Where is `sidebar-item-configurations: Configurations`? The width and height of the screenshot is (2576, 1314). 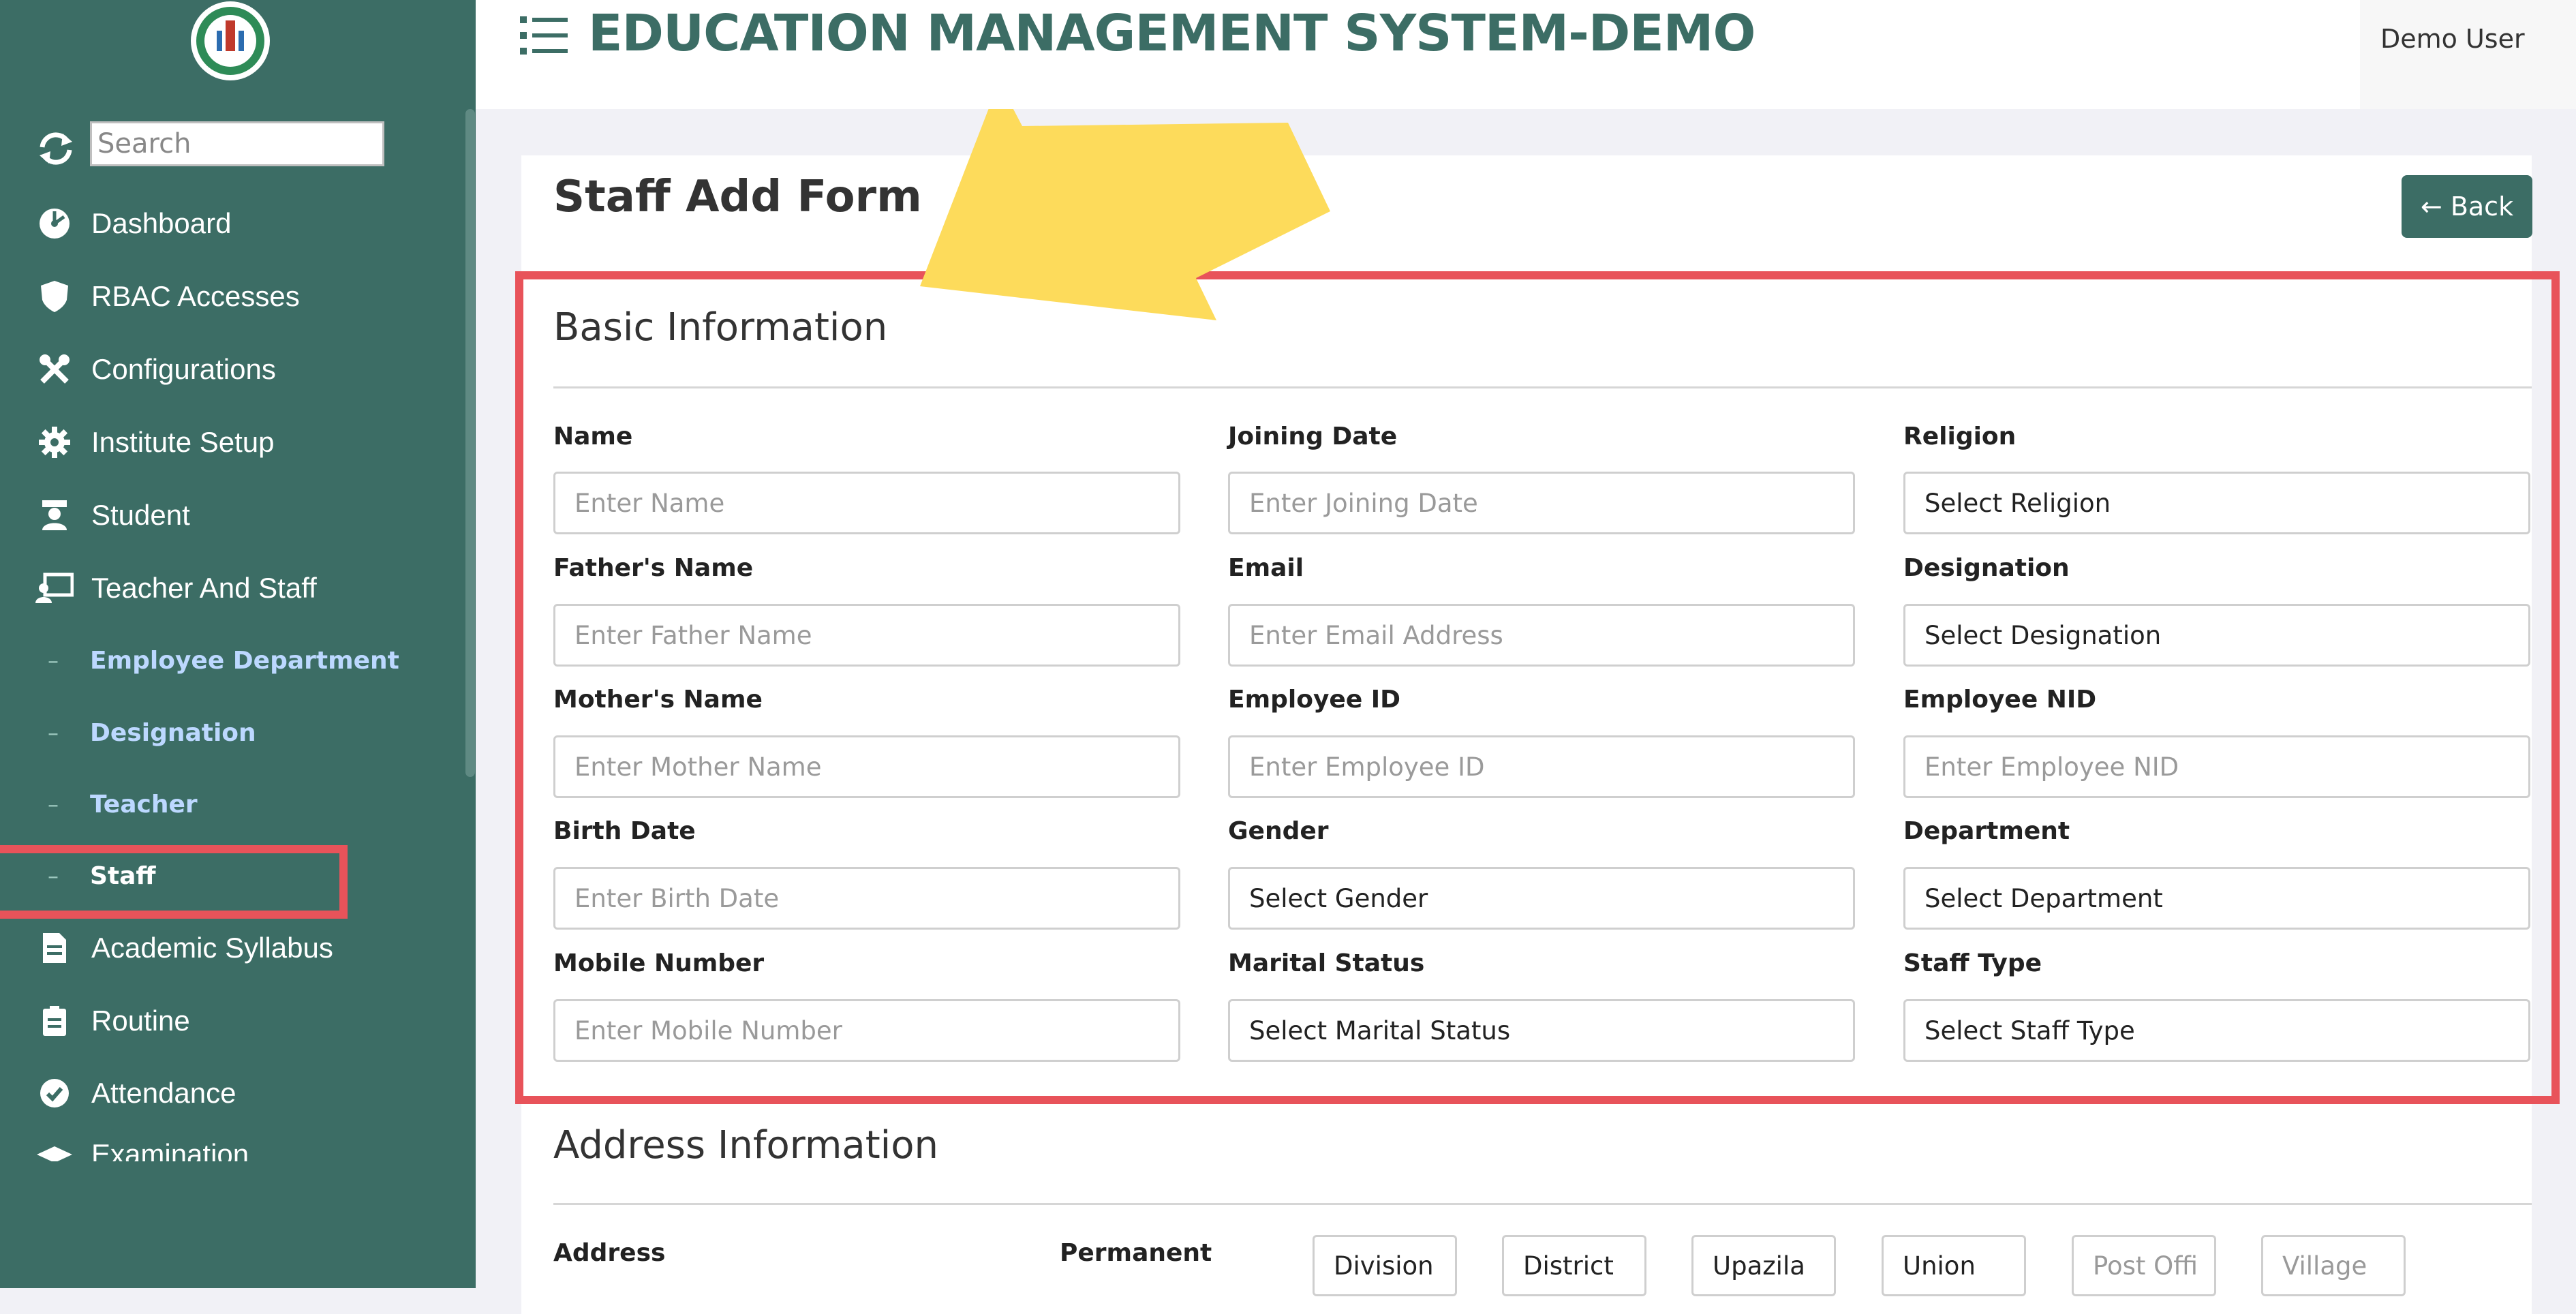 sidebar-item-configurations: Configurations is located at coordinates (246, 369).